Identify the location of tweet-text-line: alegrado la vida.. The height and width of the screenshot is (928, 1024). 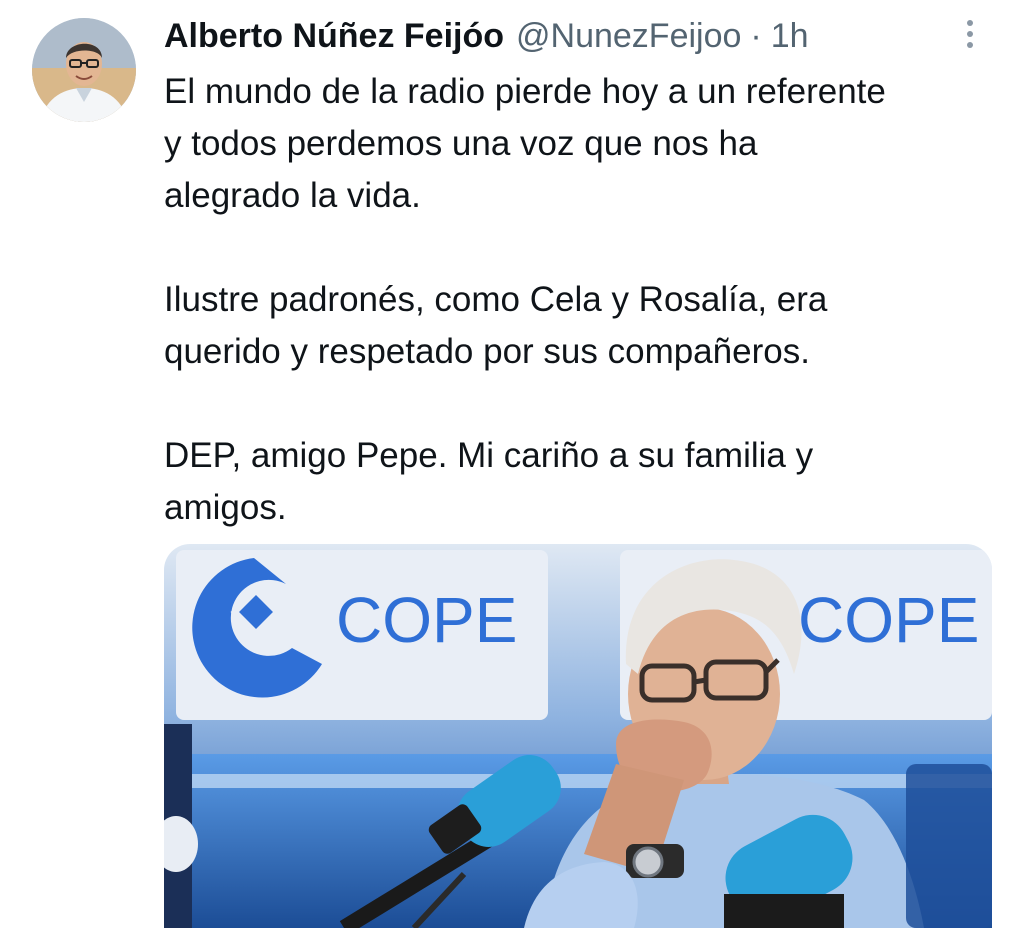
(292, 195).